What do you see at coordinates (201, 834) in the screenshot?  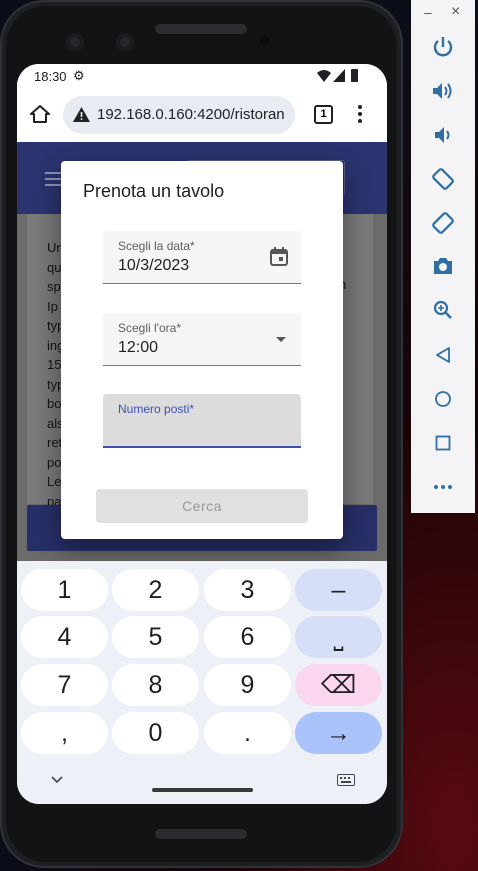 I see `bottom-speaker` at bounding box center [201, 834].